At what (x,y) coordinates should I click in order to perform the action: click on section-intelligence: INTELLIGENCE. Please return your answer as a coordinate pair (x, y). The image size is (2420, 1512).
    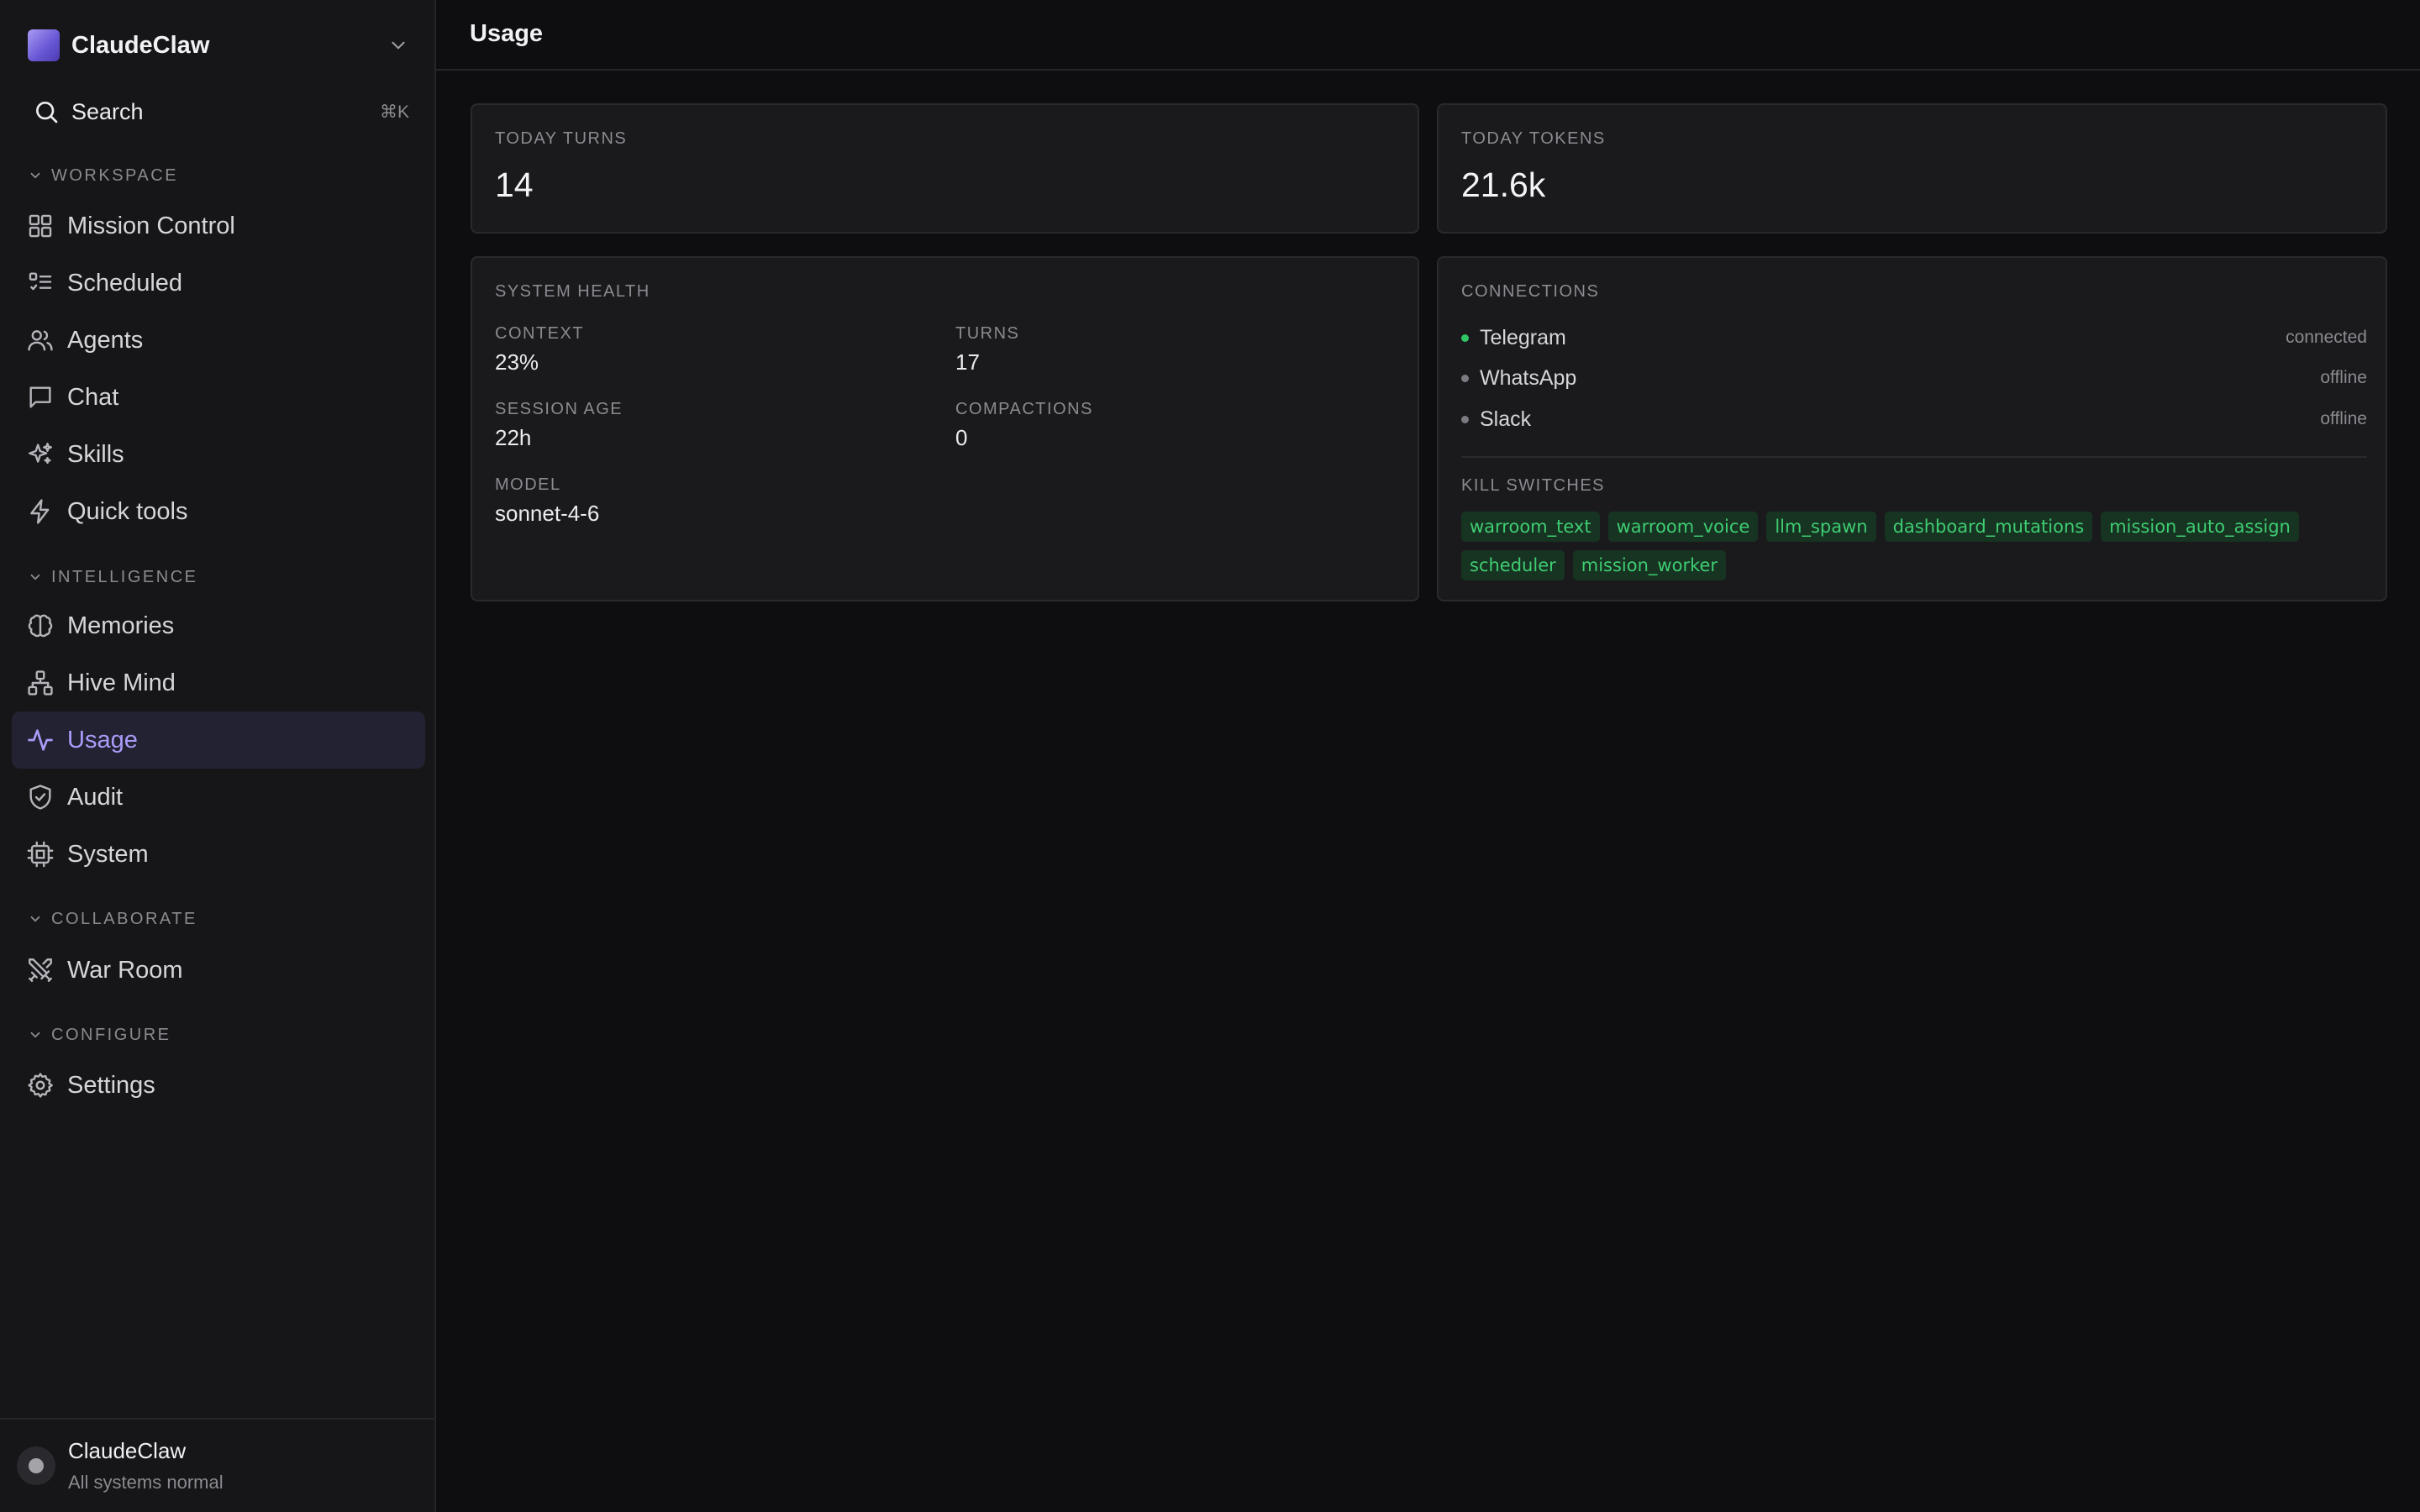
    Looking at the image, I should click on (113, 577).